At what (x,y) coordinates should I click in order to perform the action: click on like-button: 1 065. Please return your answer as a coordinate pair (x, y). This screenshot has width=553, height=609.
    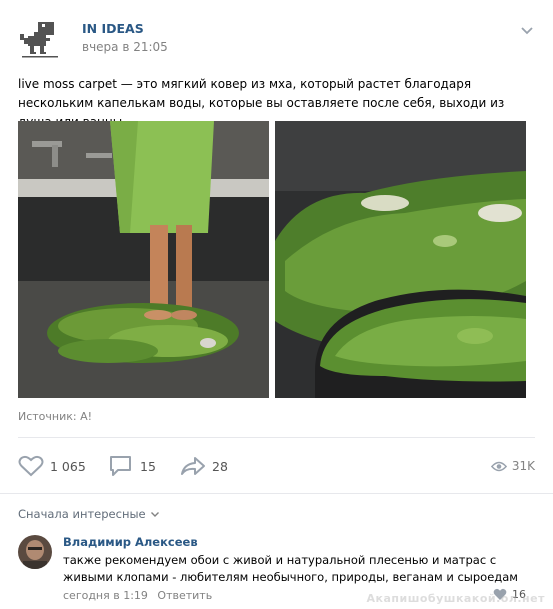
    Looking at the image, I should click on (52, 466).